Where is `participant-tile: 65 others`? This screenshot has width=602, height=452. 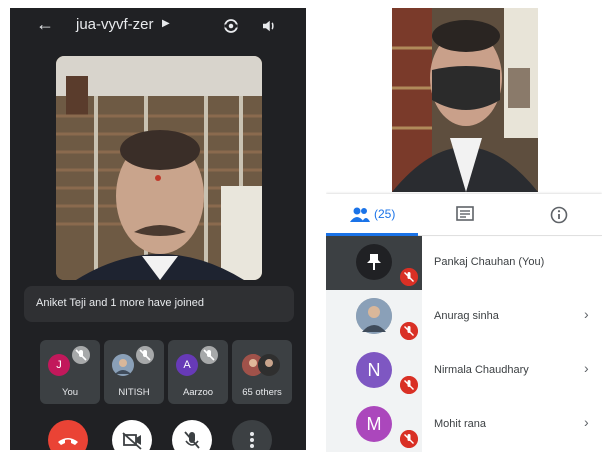
participant-tile: 65 others is located at coordinates (262, 372).